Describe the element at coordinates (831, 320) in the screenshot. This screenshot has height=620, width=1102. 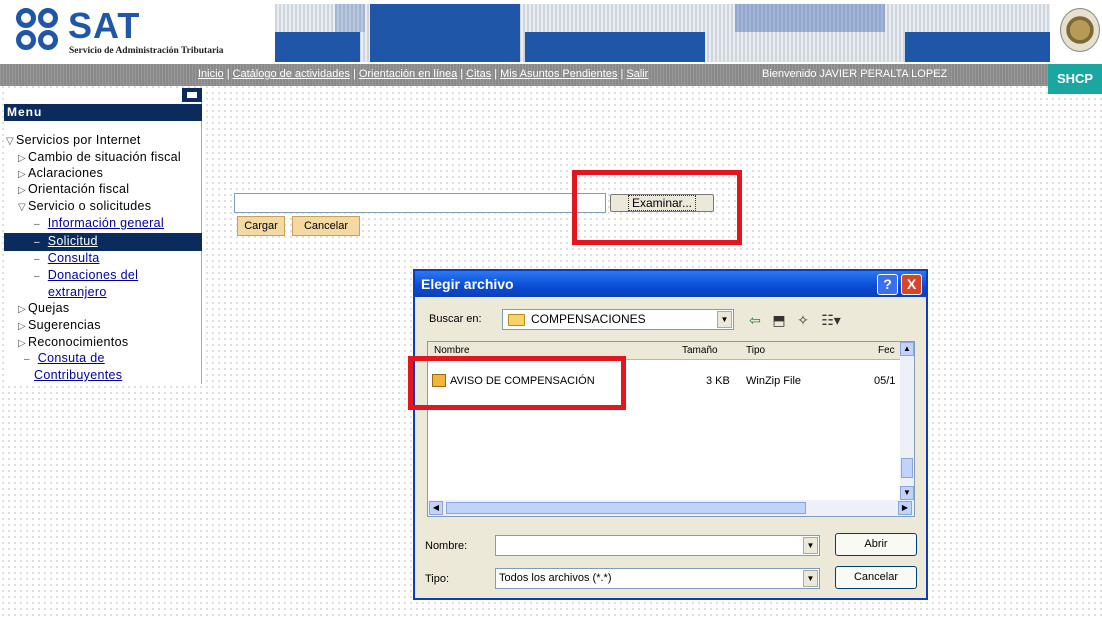
I see `view-menu-icon: ☷▾` at that location.